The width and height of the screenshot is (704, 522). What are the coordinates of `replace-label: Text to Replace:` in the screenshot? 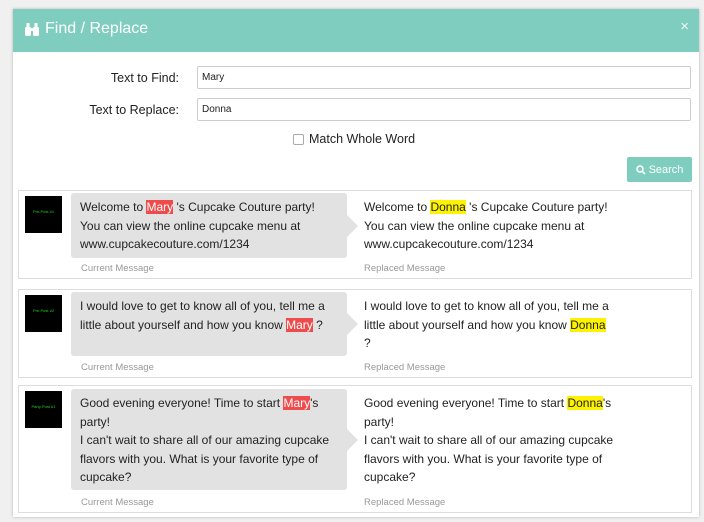 It's located at (134, 110).